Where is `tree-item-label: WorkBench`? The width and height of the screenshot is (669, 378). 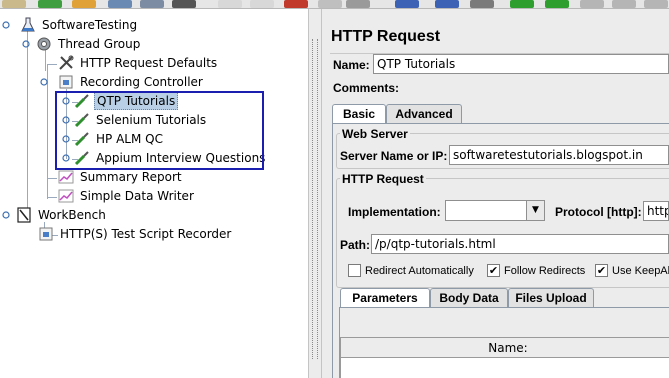 tree-item-label: WorkBench is located at coordinates (72, 215).